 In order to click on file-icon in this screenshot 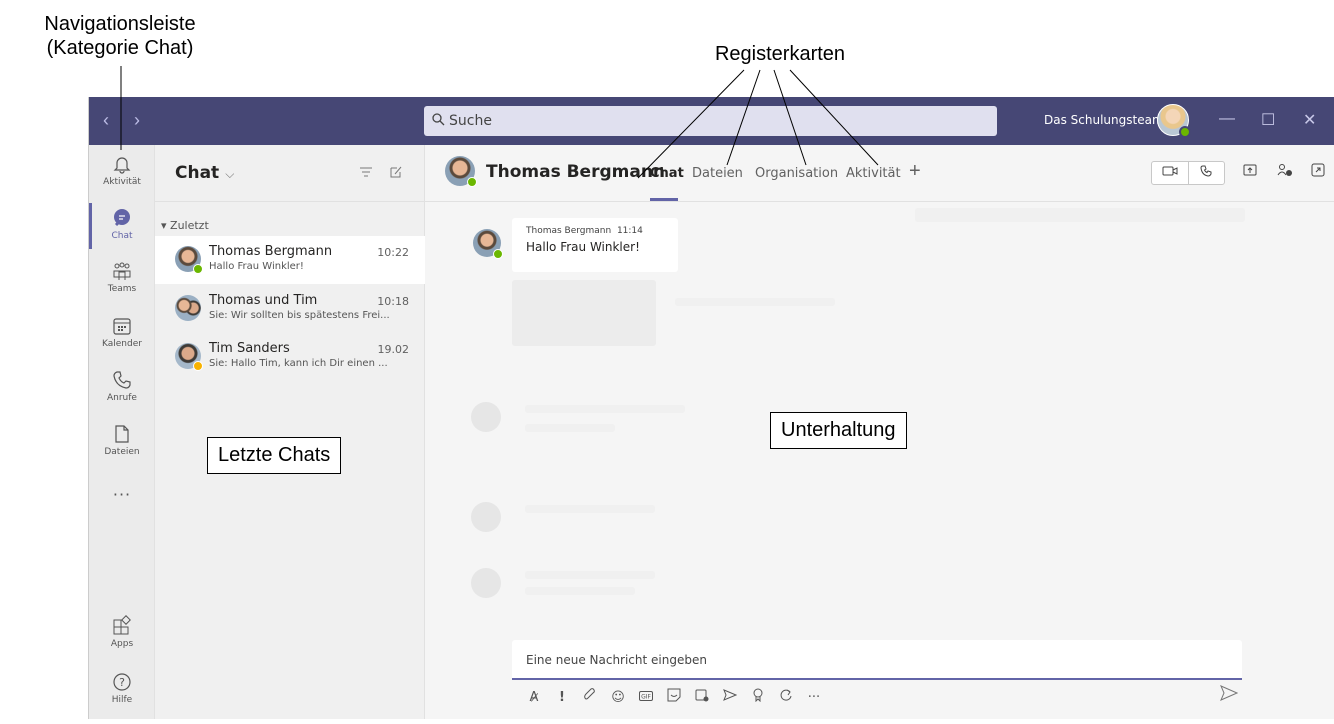, I will do `click(122, 434)`.